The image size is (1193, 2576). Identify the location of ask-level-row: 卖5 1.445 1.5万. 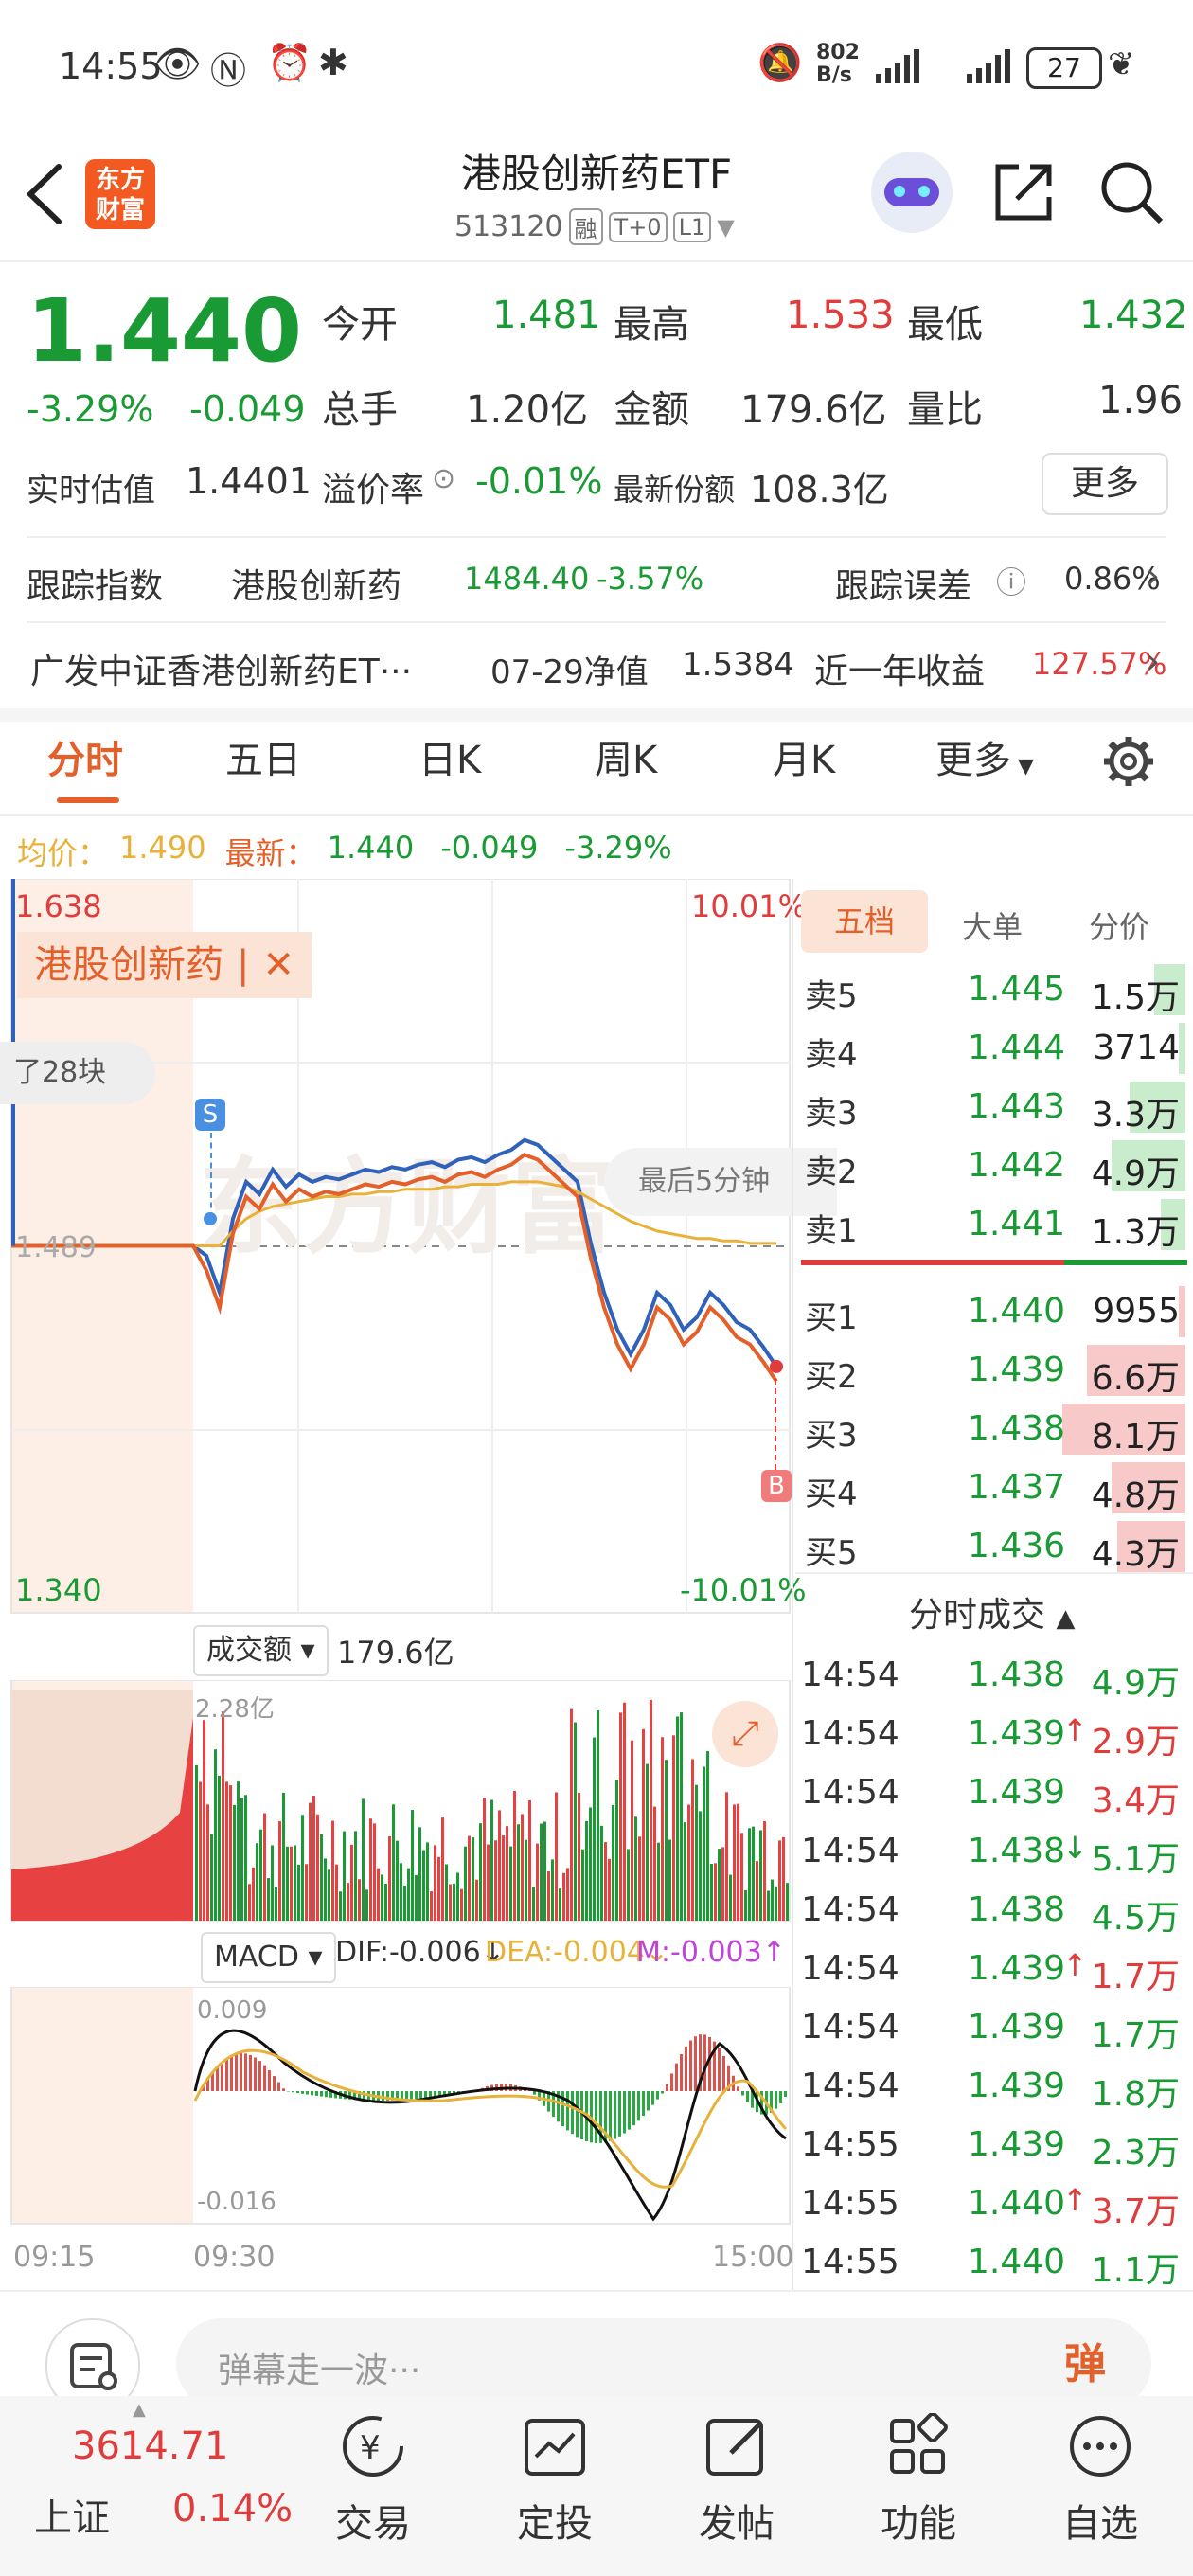
(997, 989).